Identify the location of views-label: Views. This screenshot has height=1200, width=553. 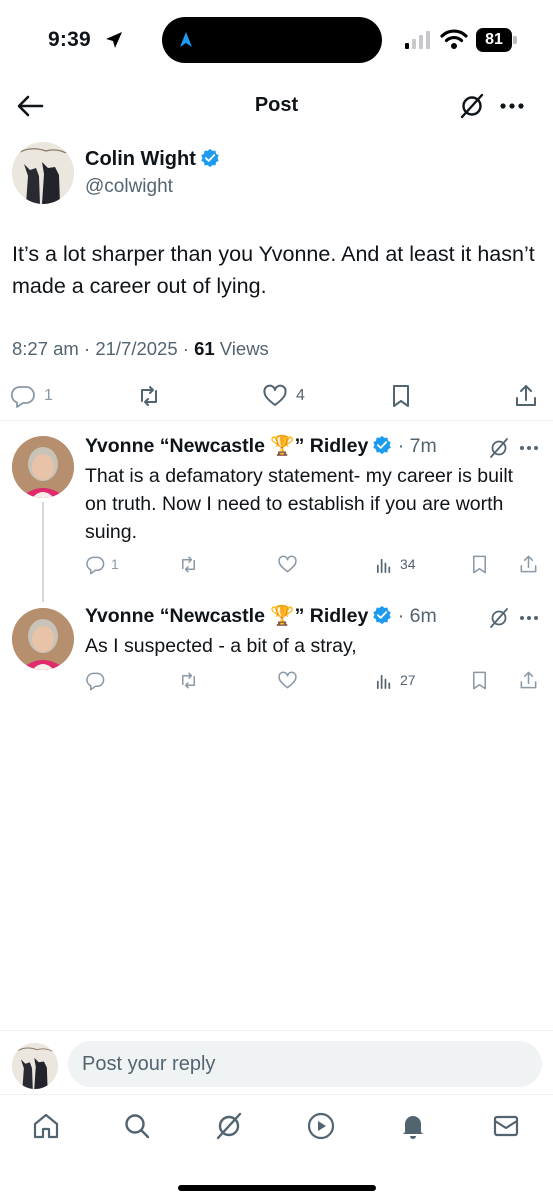
(244, 348).